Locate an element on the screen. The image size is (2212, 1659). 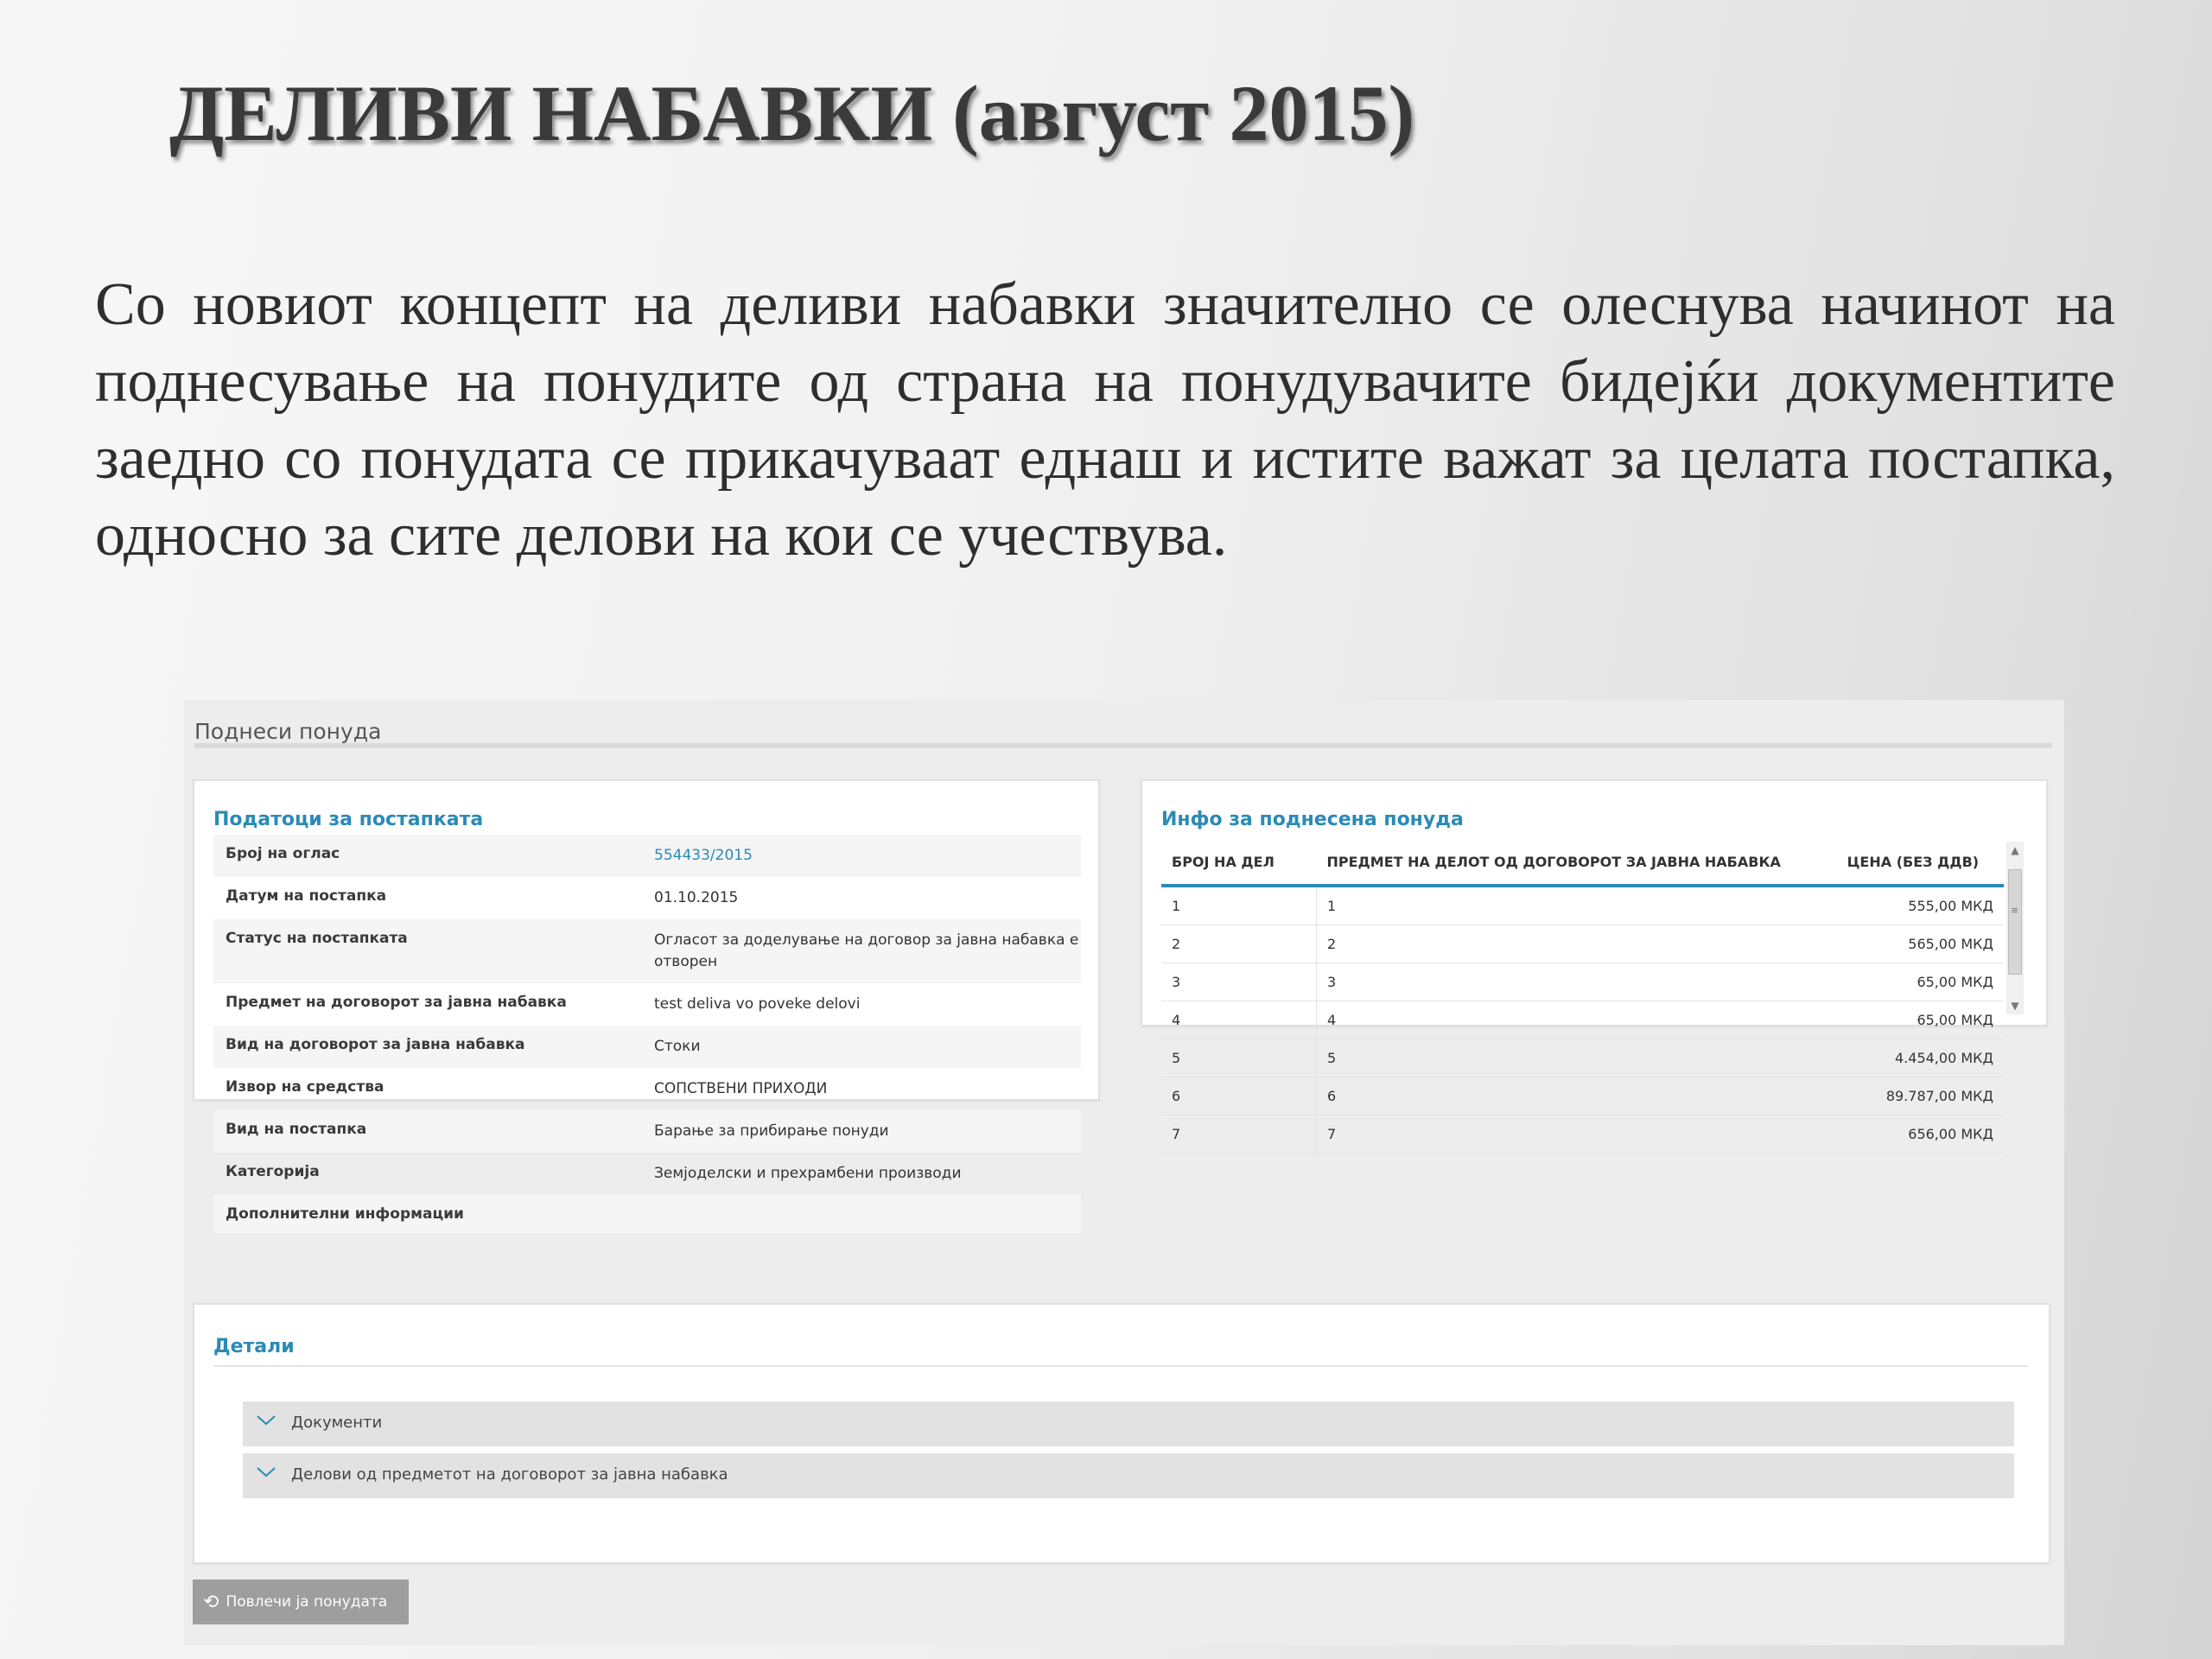
column-header: БРОЈ НА ДЕЛ is located at coordinates (1239, 864).